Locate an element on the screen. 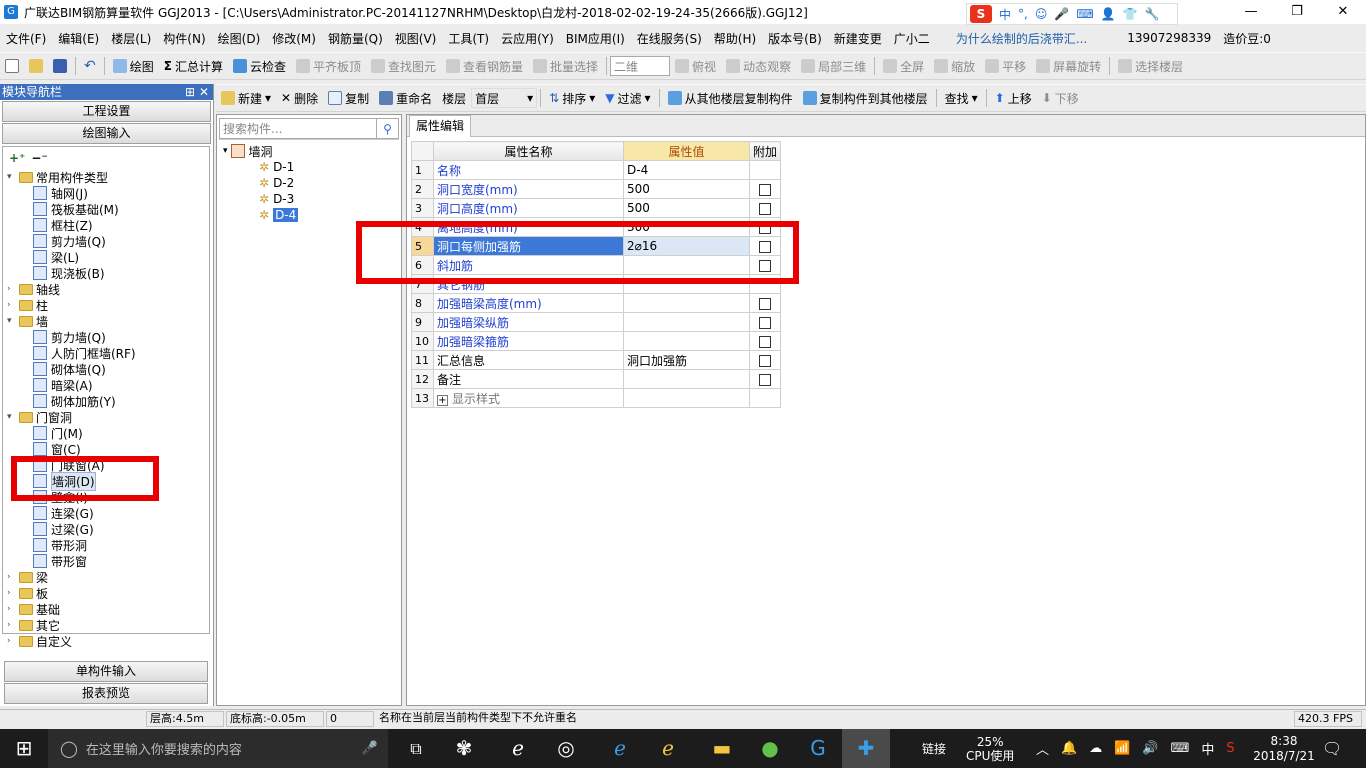 This screenshot has height=768, width=1366. tree-node: 人防门框墙(RF) is located at coordinates (84, 353).